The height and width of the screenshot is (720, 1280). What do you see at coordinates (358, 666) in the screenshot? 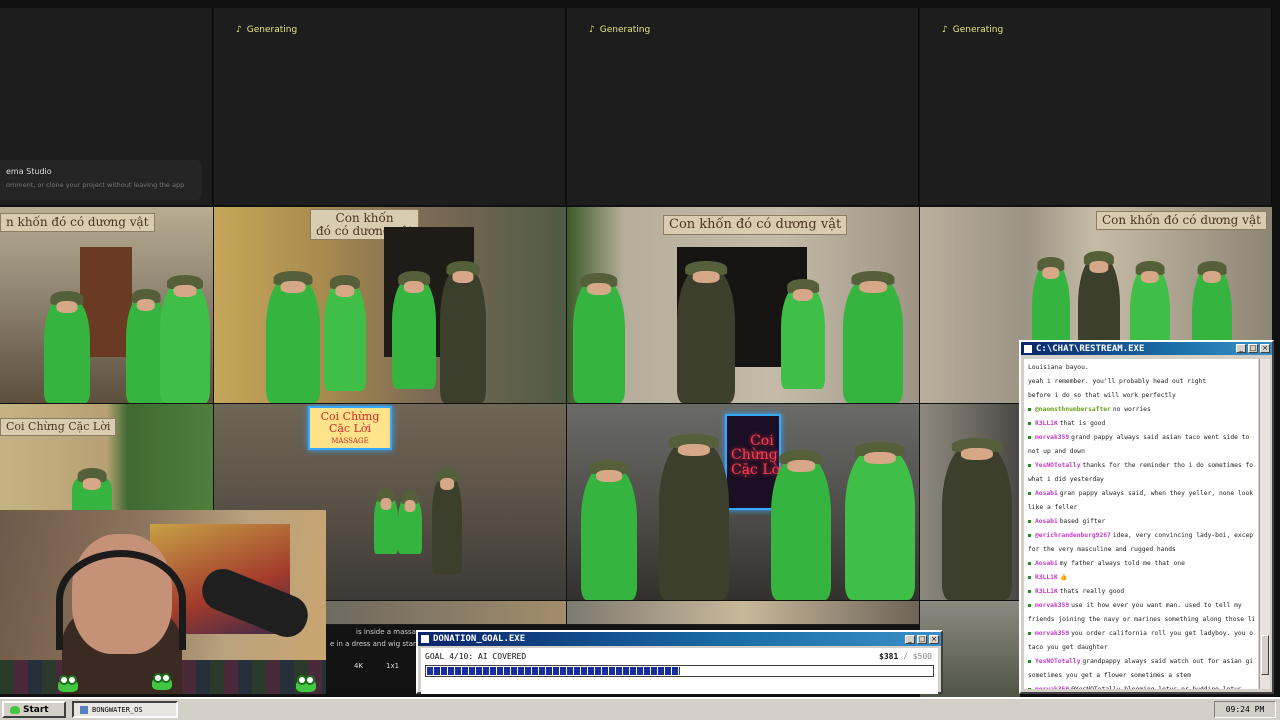
I see `resolution-chip: 4K` at bounding box center [358, 666].